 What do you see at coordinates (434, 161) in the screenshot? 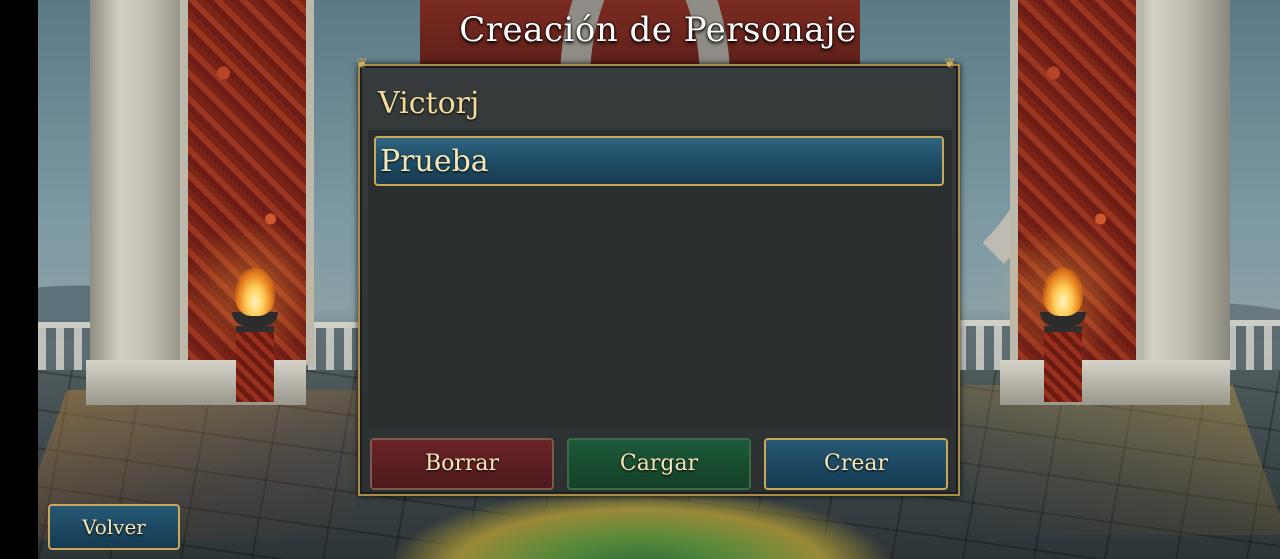
I see `character-name: Prueba` at bounding box center [434, 161].